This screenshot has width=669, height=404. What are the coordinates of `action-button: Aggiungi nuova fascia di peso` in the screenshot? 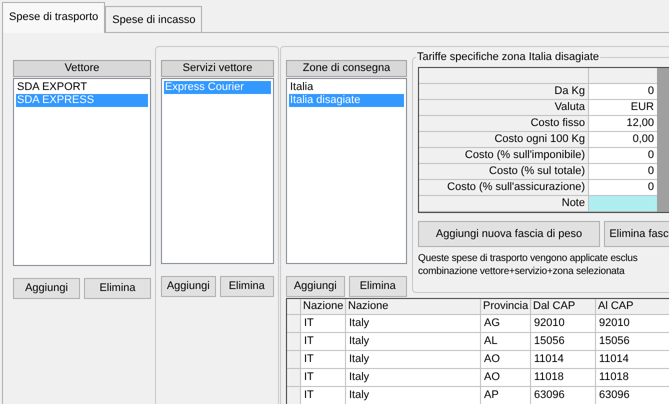 It's located at (509, 234).